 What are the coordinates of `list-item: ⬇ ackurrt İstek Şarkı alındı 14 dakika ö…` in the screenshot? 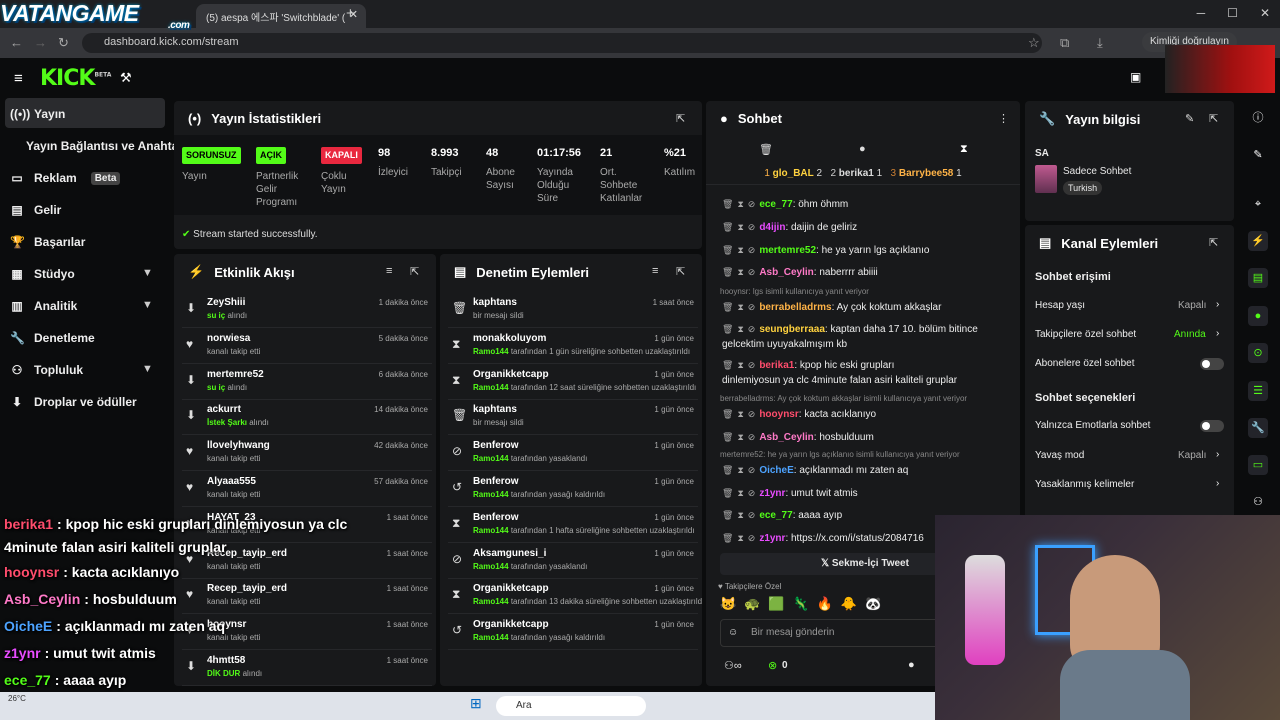 It's located at (307, 418).